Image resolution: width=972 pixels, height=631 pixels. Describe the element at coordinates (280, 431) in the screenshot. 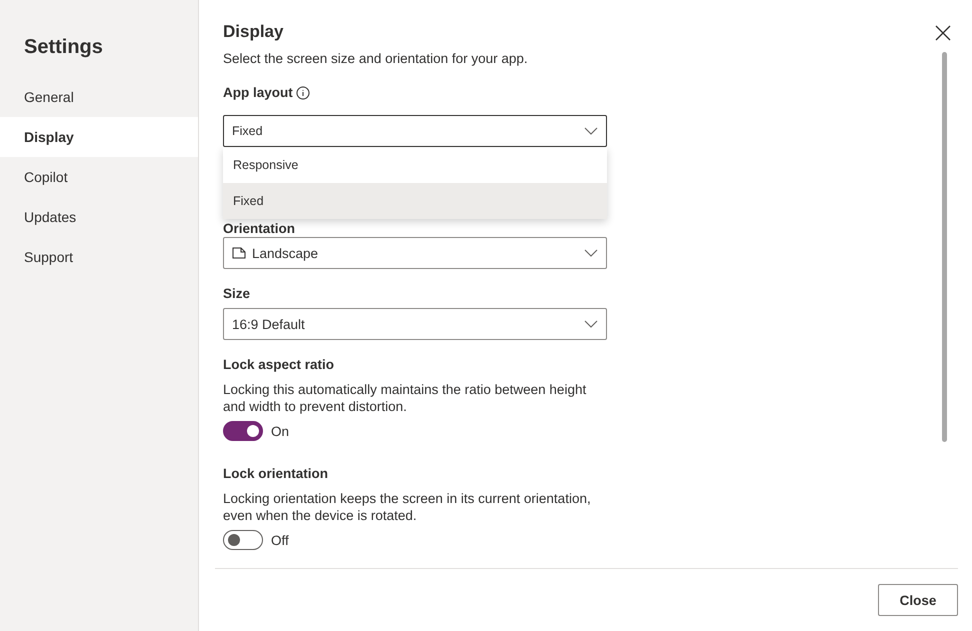

I see `toggle-state: On` at that location.